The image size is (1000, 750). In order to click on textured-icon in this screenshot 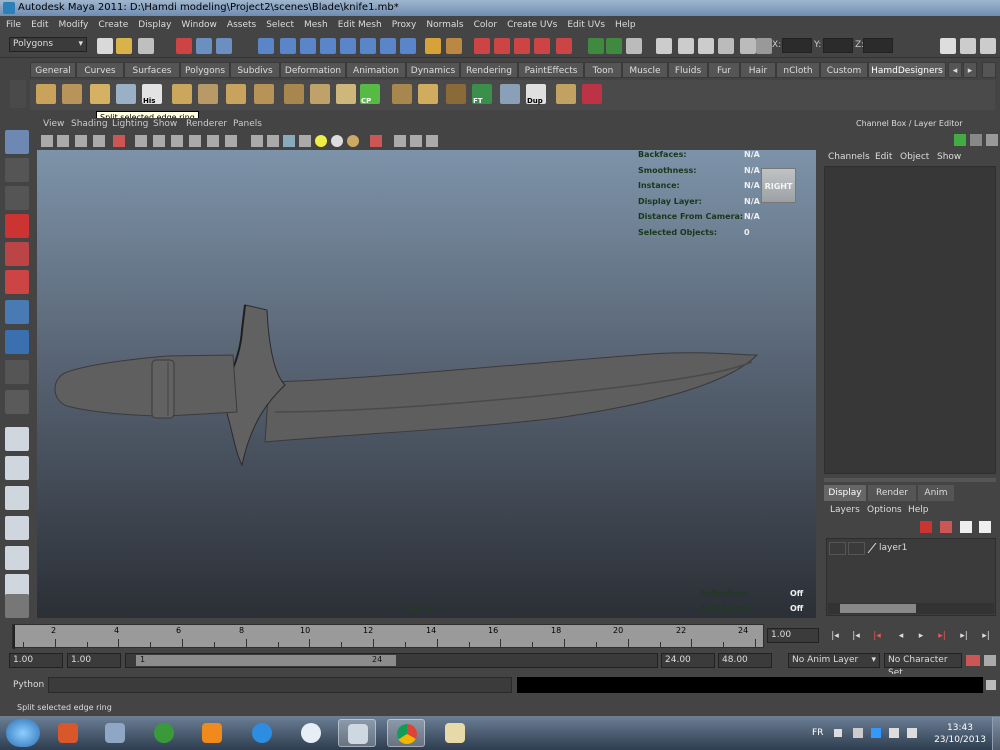, I will do `click(305, 141)`.